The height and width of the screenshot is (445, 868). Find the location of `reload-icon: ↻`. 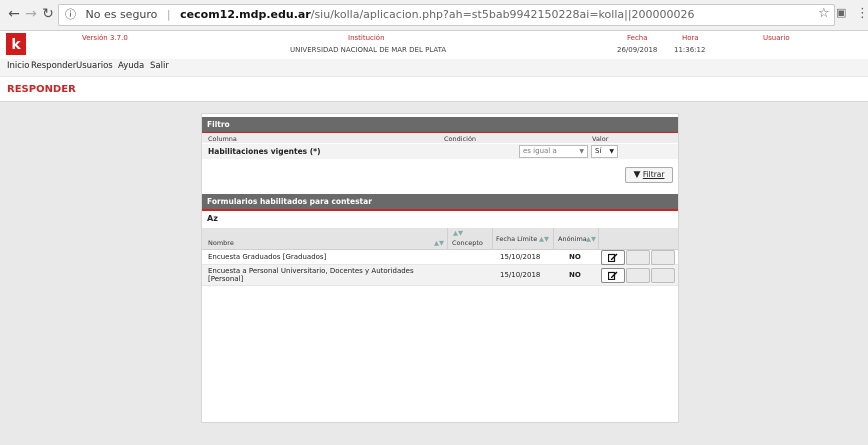

reload-icon: ↻ is located at coordinates (48, 14).